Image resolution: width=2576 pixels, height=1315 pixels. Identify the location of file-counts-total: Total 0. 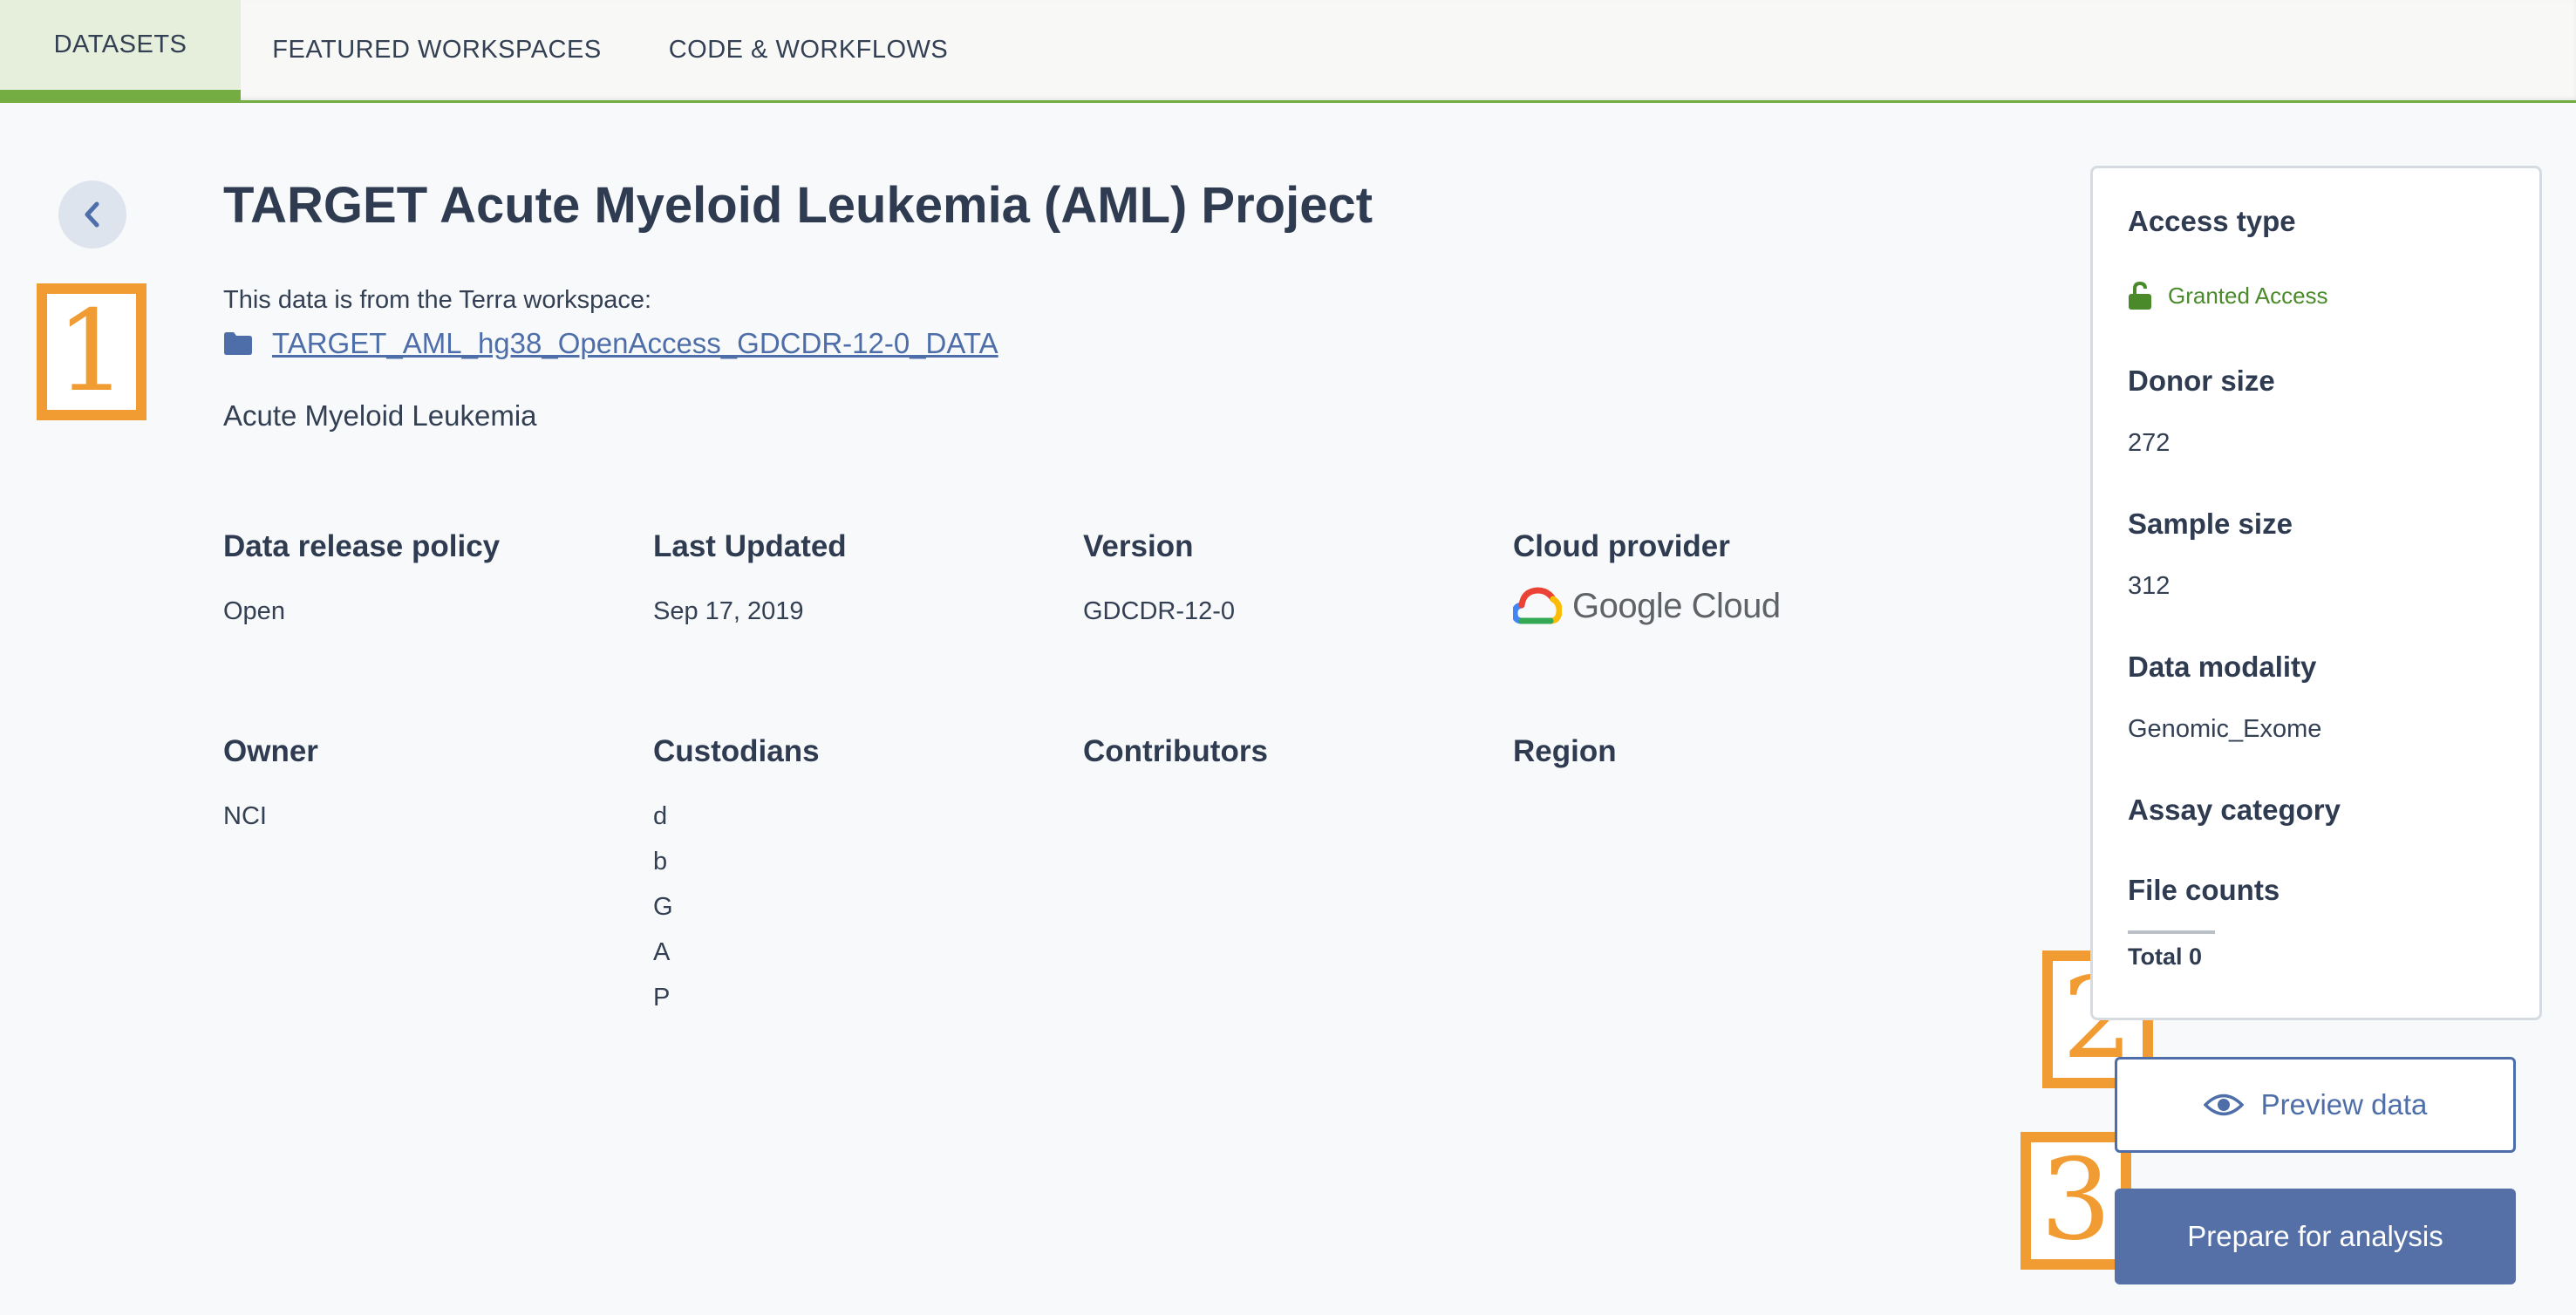
(2166, 957).